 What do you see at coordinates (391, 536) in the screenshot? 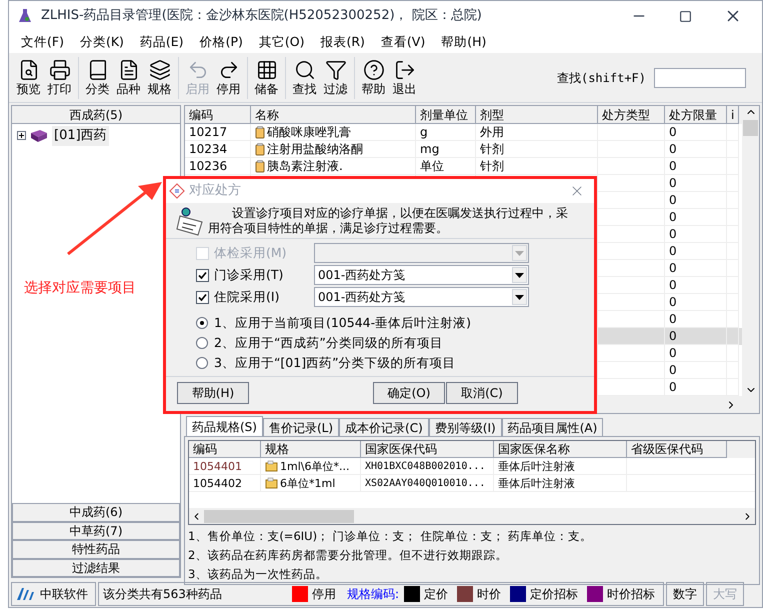
I see `note-text: 1、售价单位：支(=6IU)； 门诊单位：支； 住院单位：支； 药库单位：支。` at bounding box center [391, 536].